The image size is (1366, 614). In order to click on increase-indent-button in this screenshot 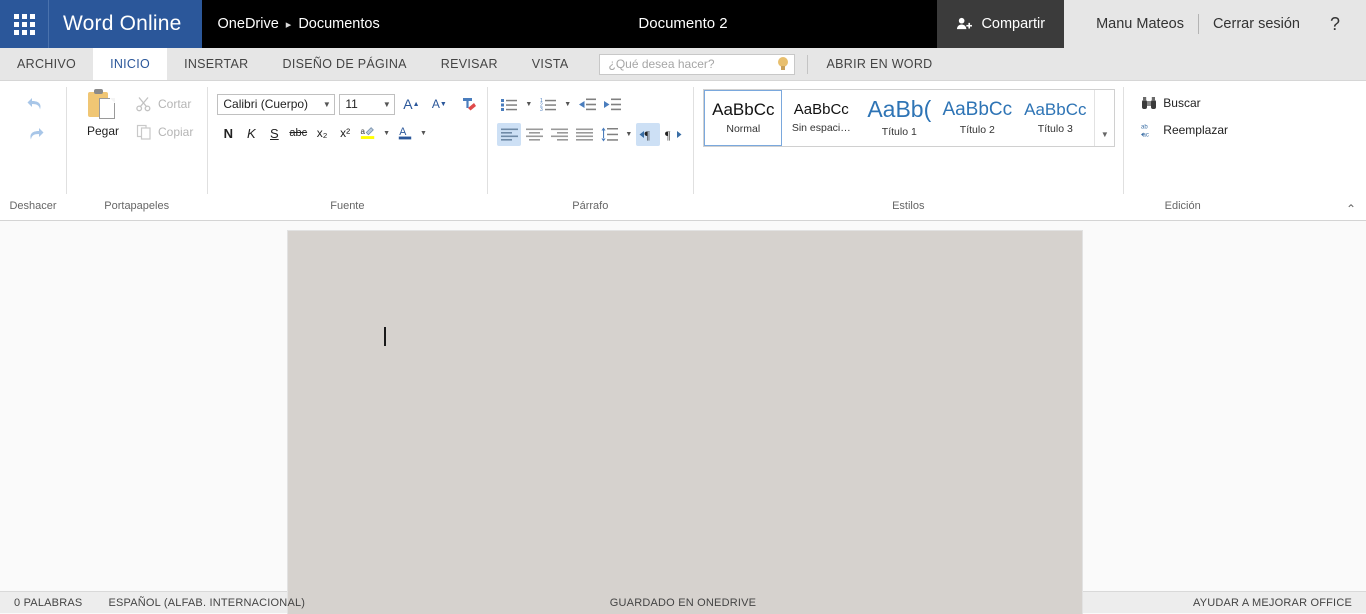, I will do `click(612, 104)`.